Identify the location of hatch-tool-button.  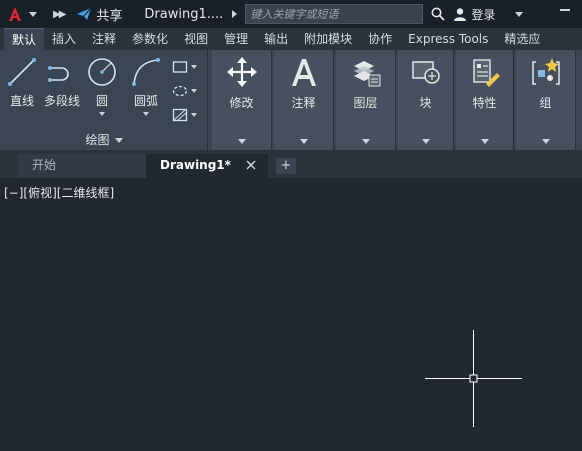
(184, 115).